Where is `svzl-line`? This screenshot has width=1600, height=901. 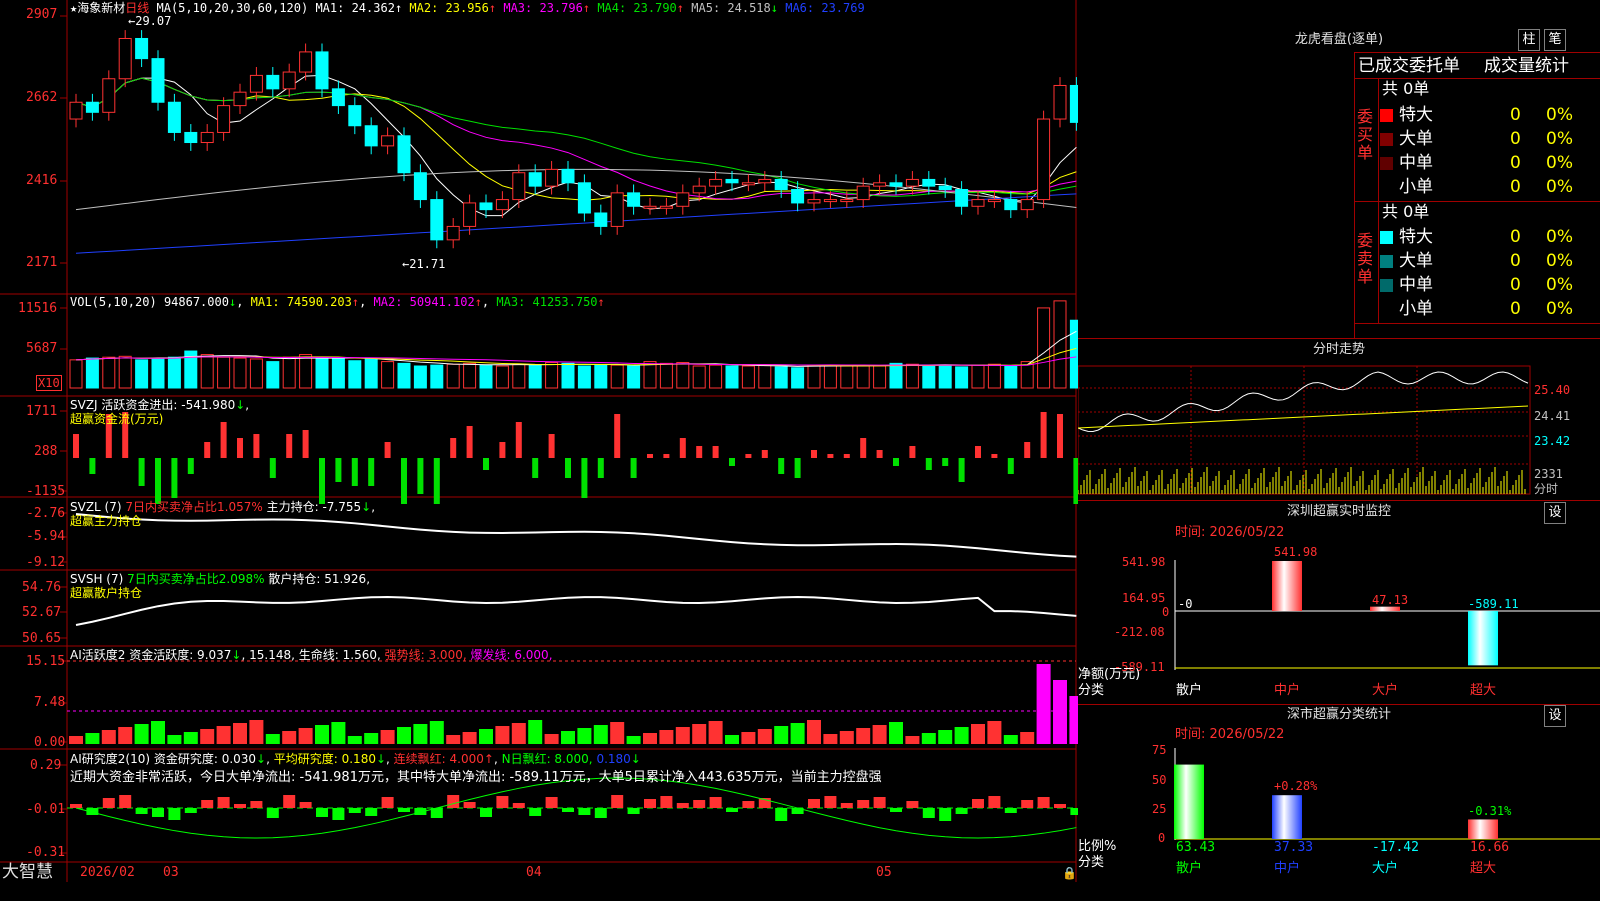 svzl-line is located at coordinates (576, 535).